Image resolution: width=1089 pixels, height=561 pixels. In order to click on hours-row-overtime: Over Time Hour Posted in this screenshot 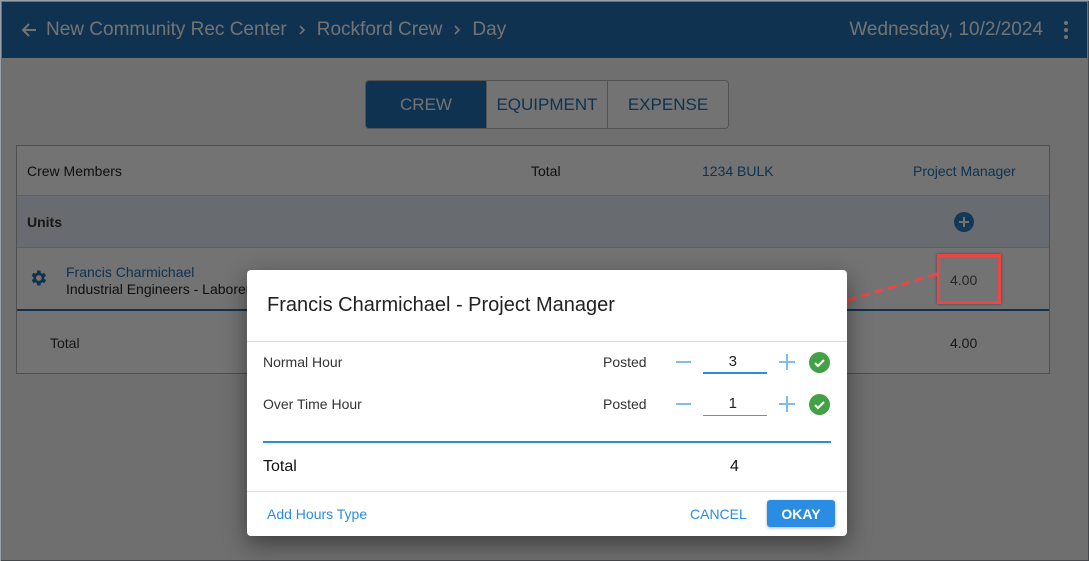, I will do `click(547, 404)`.